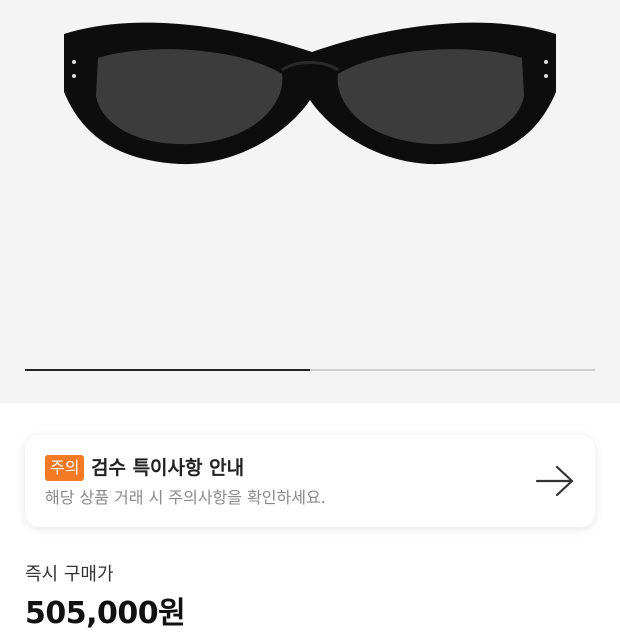 Image resolution: width=620 pixels, height=632 pixels. I want to click on carousel-progress-fill, so click(167, 370).